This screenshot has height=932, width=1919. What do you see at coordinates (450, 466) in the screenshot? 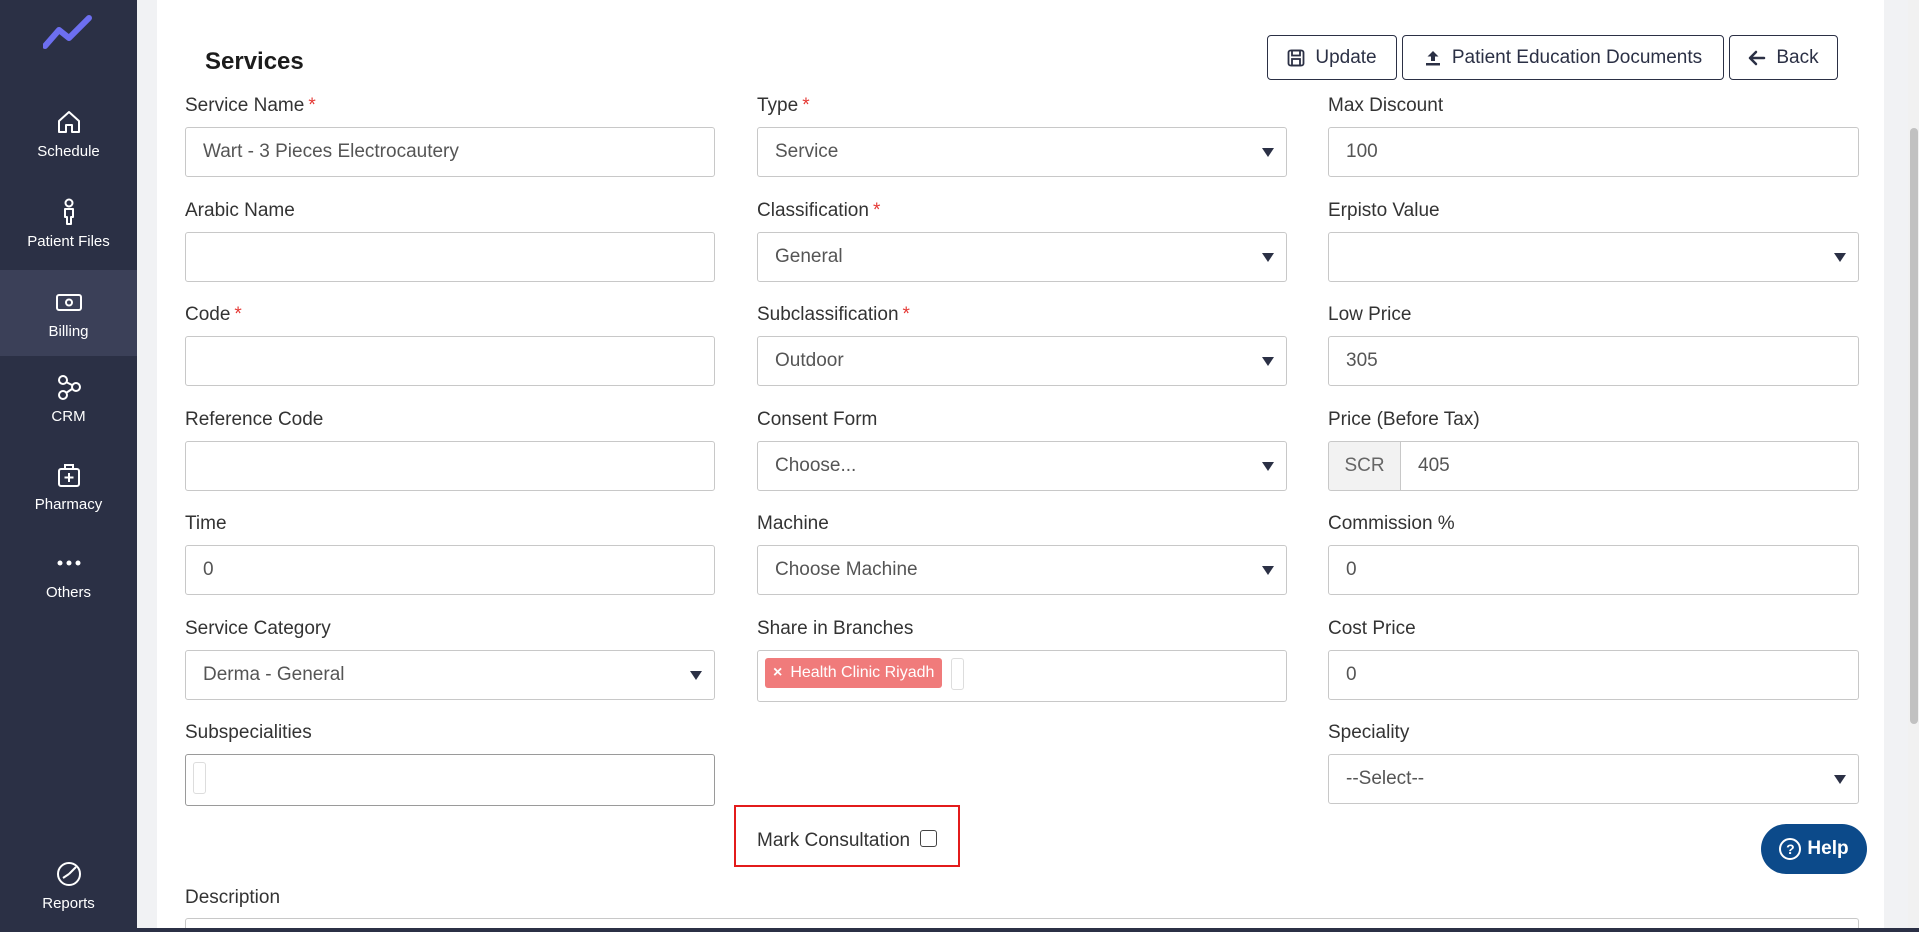
I see `reference-code-input` at bounding box center [450, 466].